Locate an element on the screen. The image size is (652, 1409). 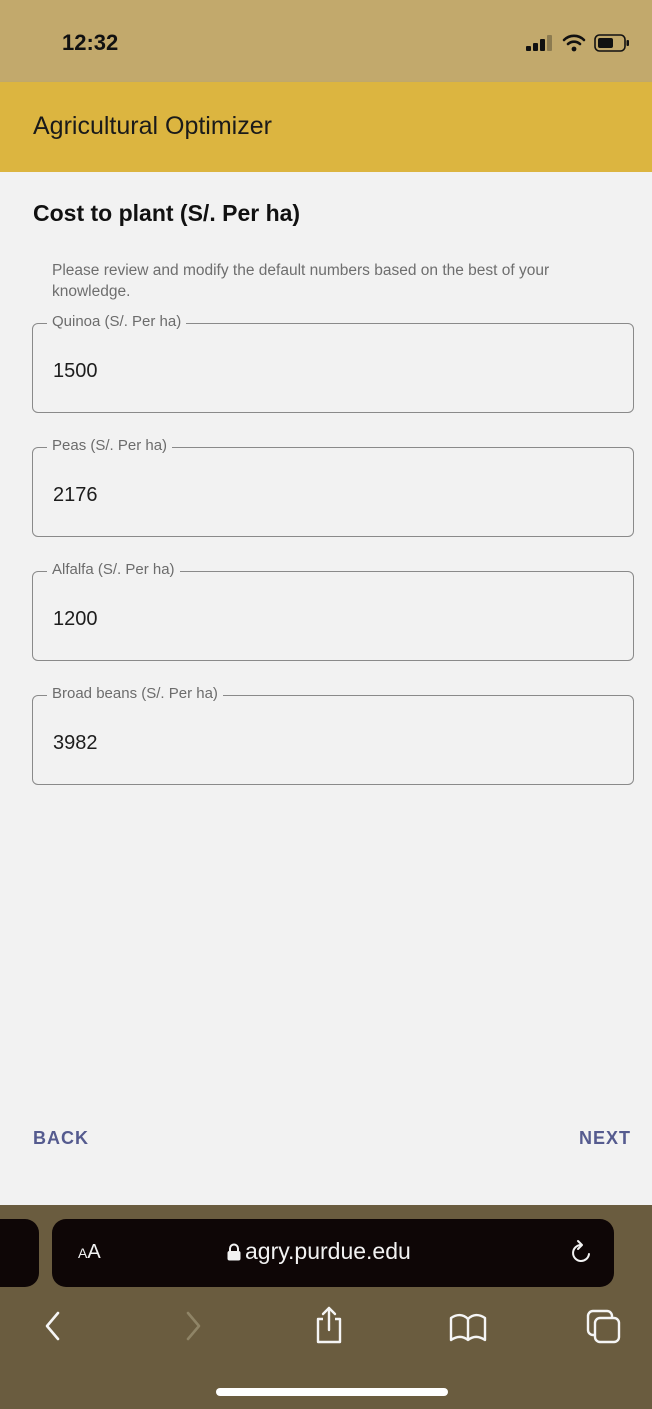
lock-icon is located at coordinates (234, 1251).